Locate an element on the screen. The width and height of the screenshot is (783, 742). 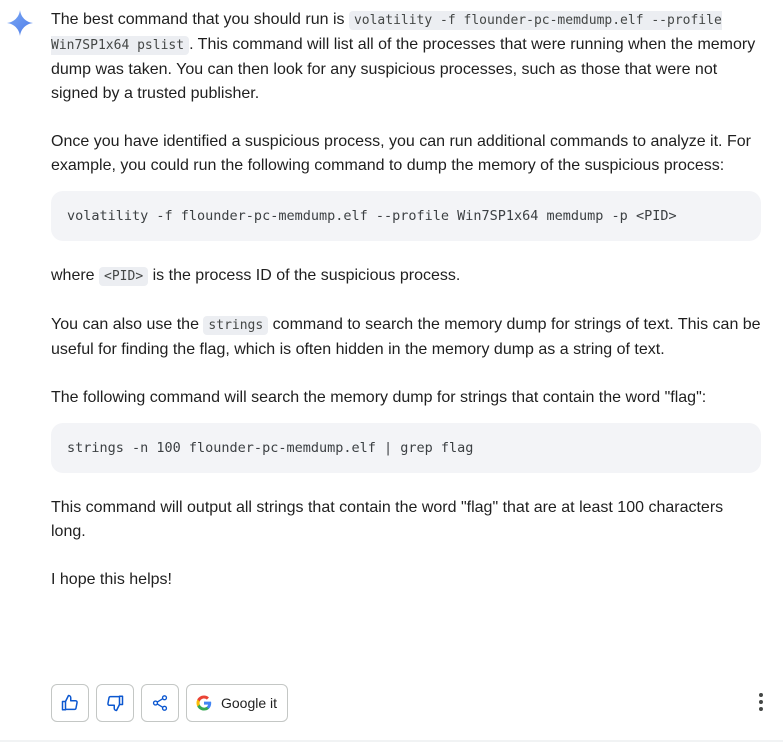
more-options-button is located at coordinates (761, 702).